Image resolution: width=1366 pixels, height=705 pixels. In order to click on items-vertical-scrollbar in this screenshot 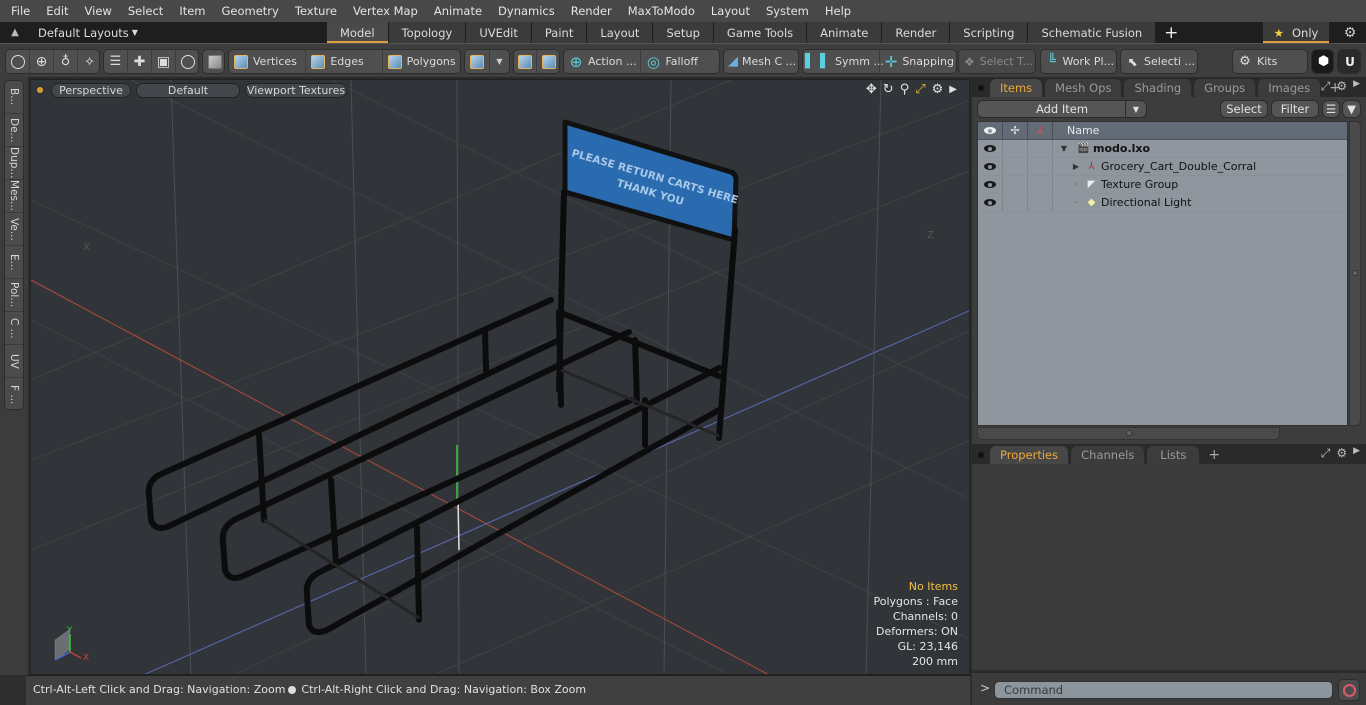, I will do `click(1355, 273)`.